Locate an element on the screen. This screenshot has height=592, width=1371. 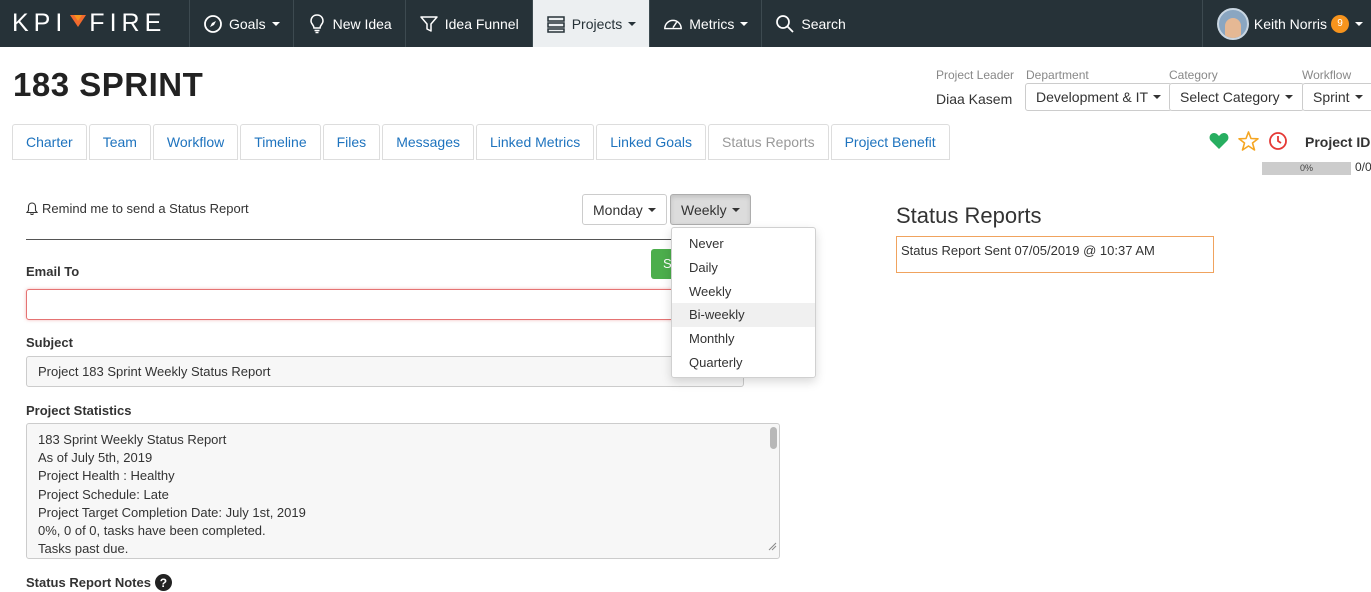
avatar is located at coordinates (1232, 23).